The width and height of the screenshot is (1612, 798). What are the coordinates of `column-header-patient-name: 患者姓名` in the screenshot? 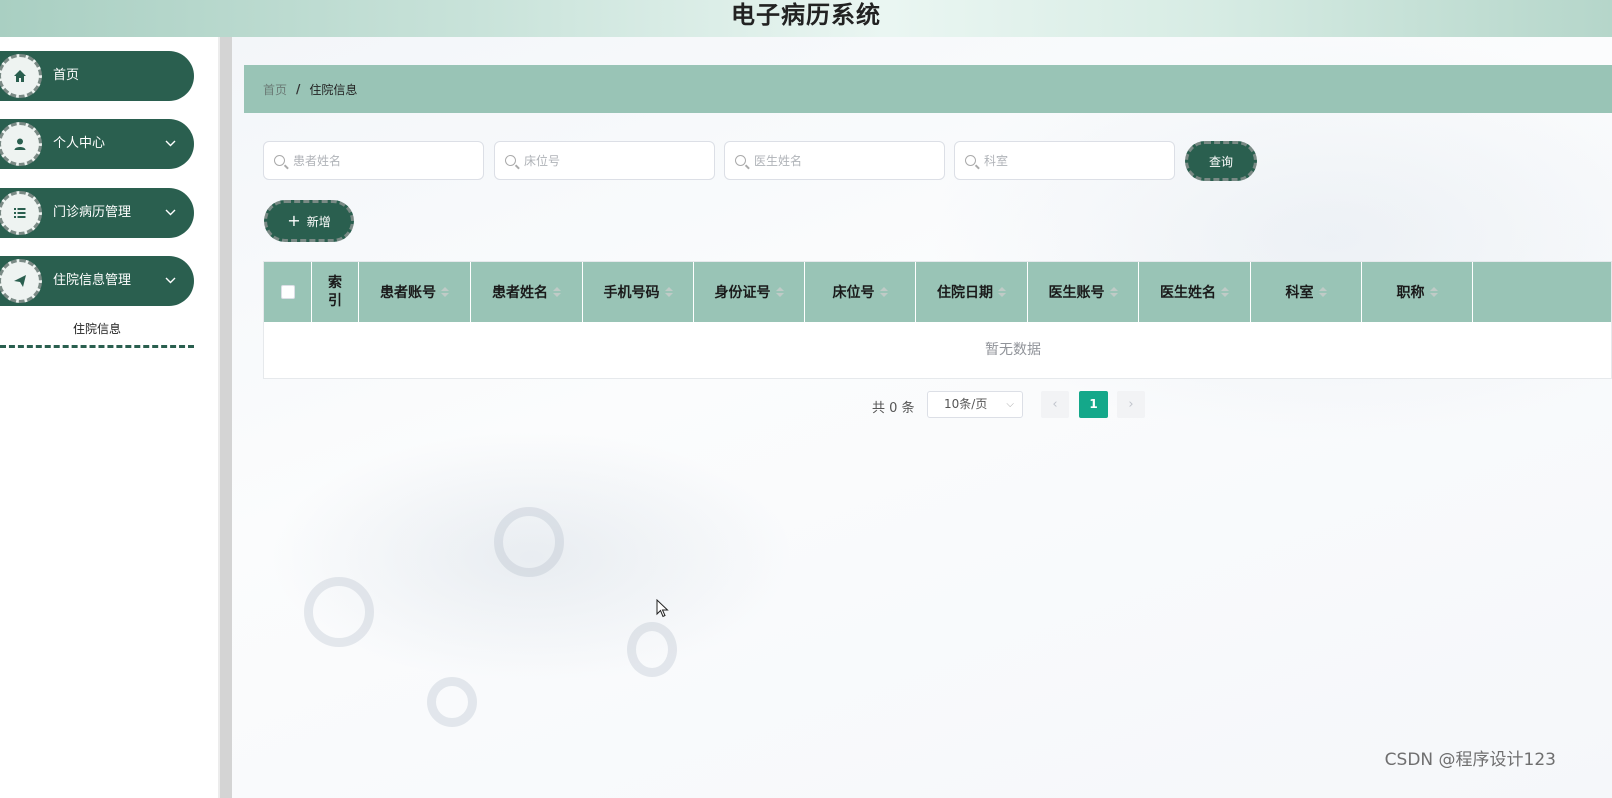 It's located at (527, 292).